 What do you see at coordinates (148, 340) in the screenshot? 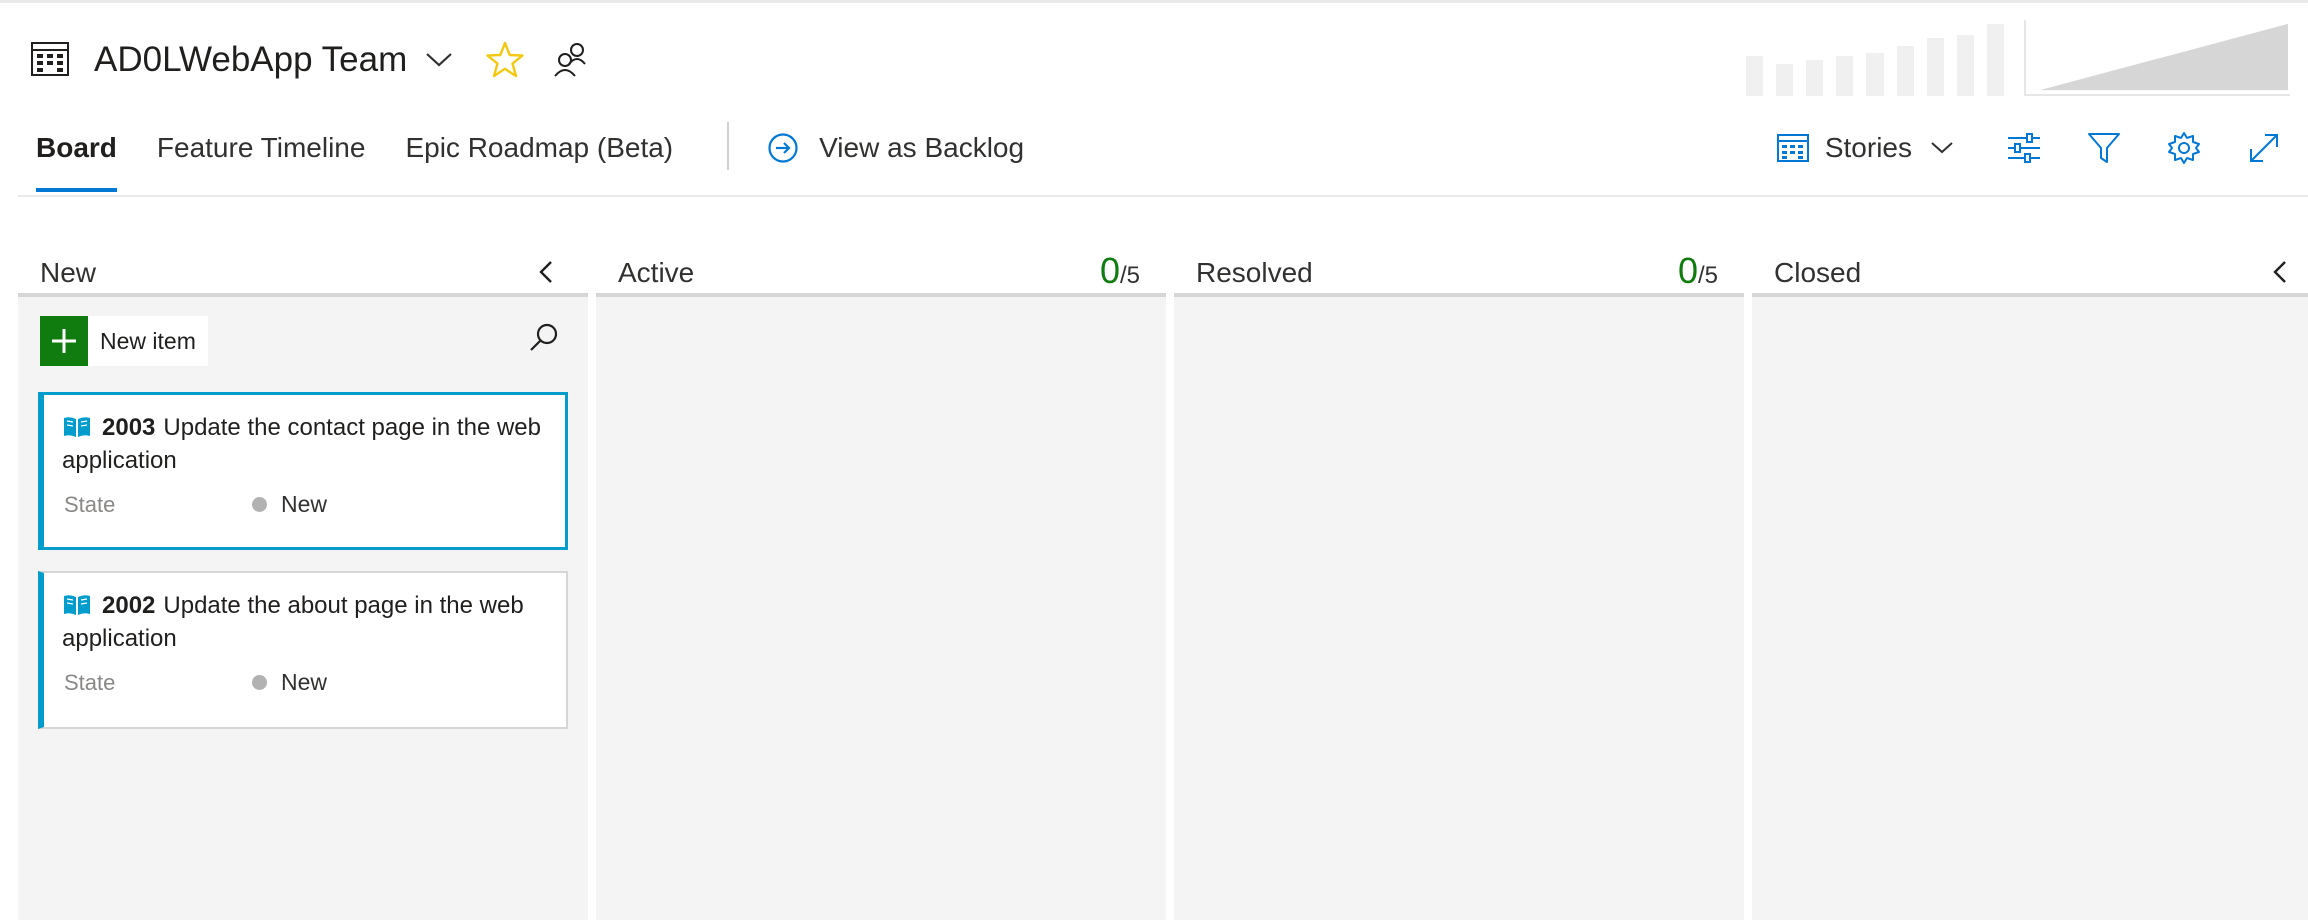
I see `new-item-label: New item` at bounding box center [148, 340].